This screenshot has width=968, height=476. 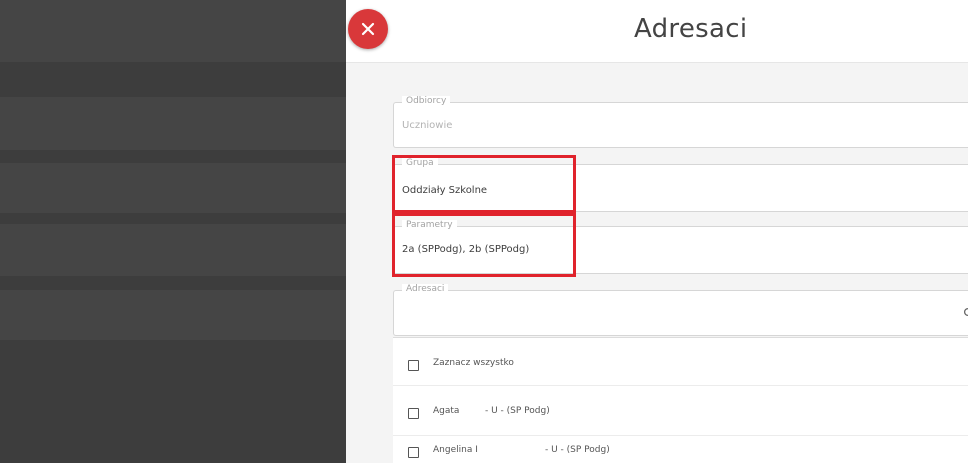 What do you see at coordinates (446, 411) in the screenshot?
I see `list-item-name: Agata` at bounding box center [446, 411].